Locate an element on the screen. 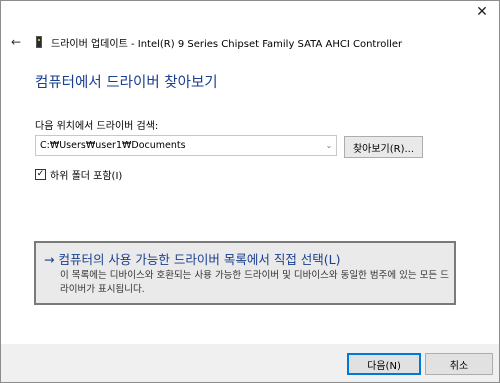 This screenshot has width=500, height=383. search-location-label: 다음 위치에서 드라이버 검색: is located at coordinates (97, 126).